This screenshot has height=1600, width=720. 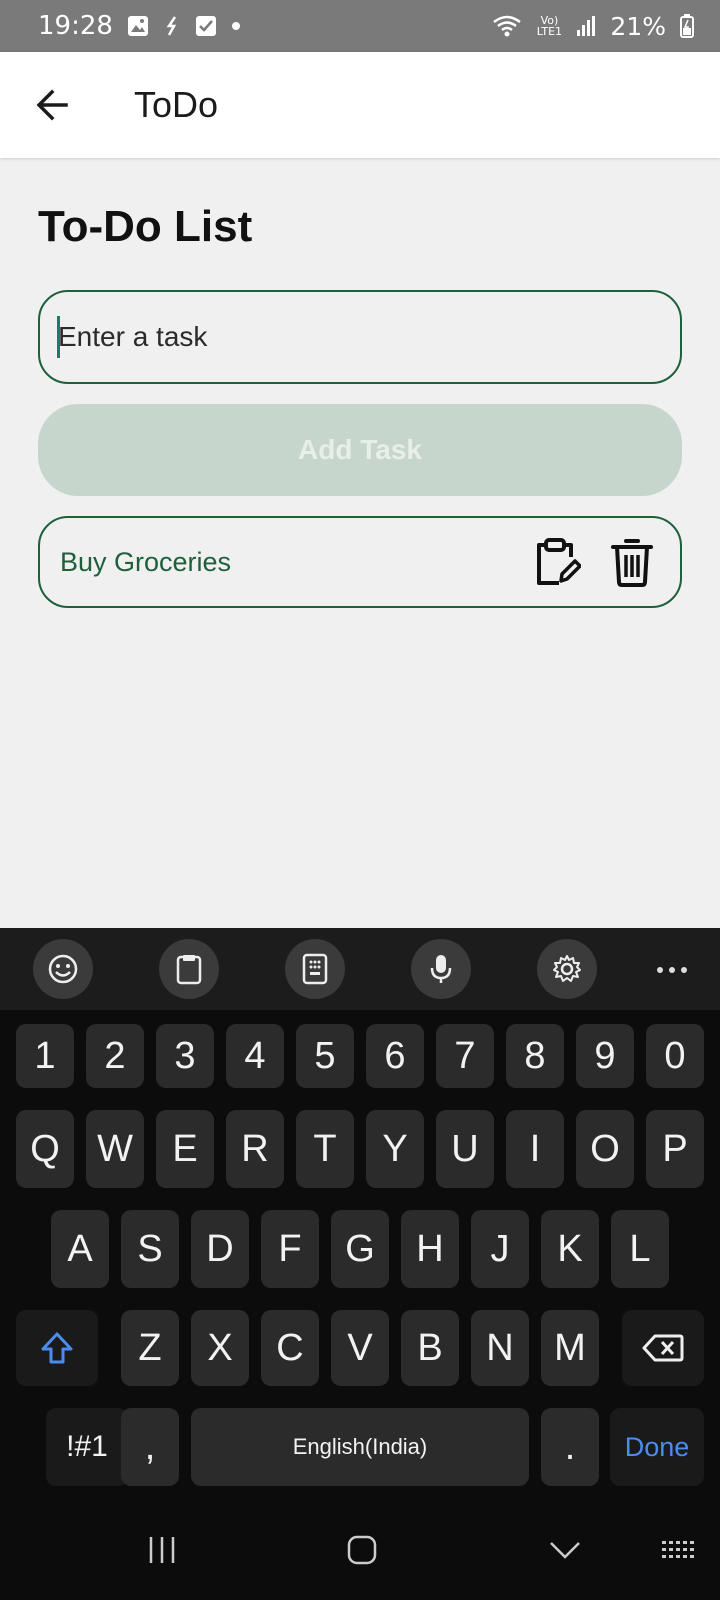 What do you see at coordinates (395, 1056) in the screenshot?
I see `key-6: 6` at bounding box center [395, 1056].